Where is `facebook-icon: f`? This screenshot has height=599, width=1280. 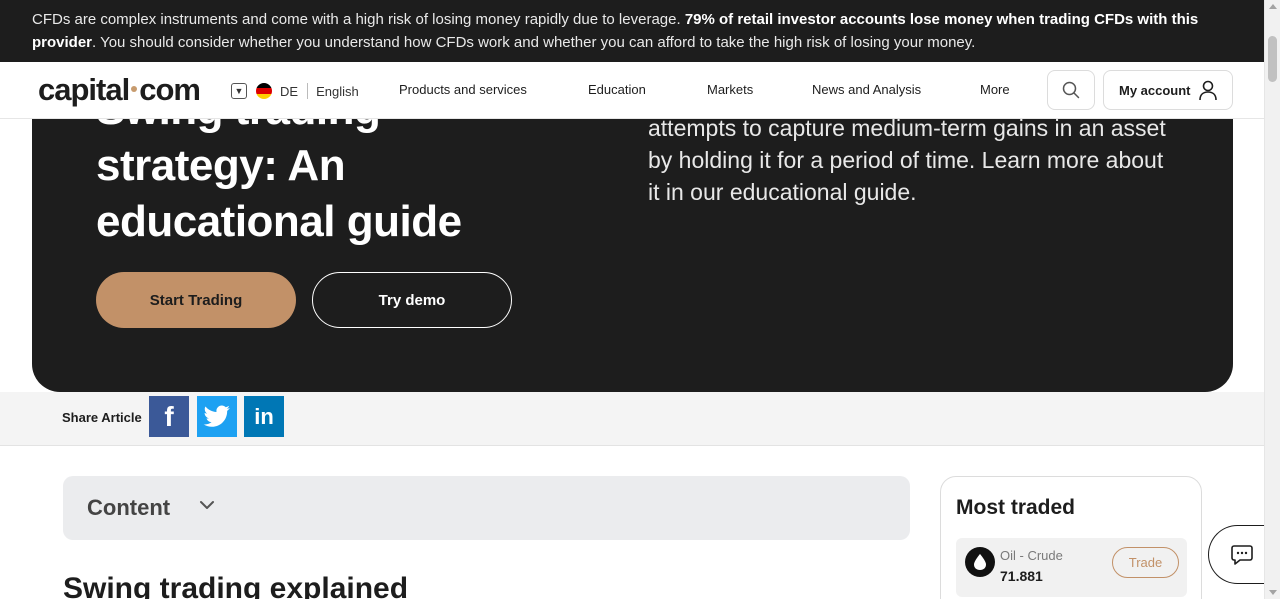 facebook-icon: f is located at coordinates (169, 416).